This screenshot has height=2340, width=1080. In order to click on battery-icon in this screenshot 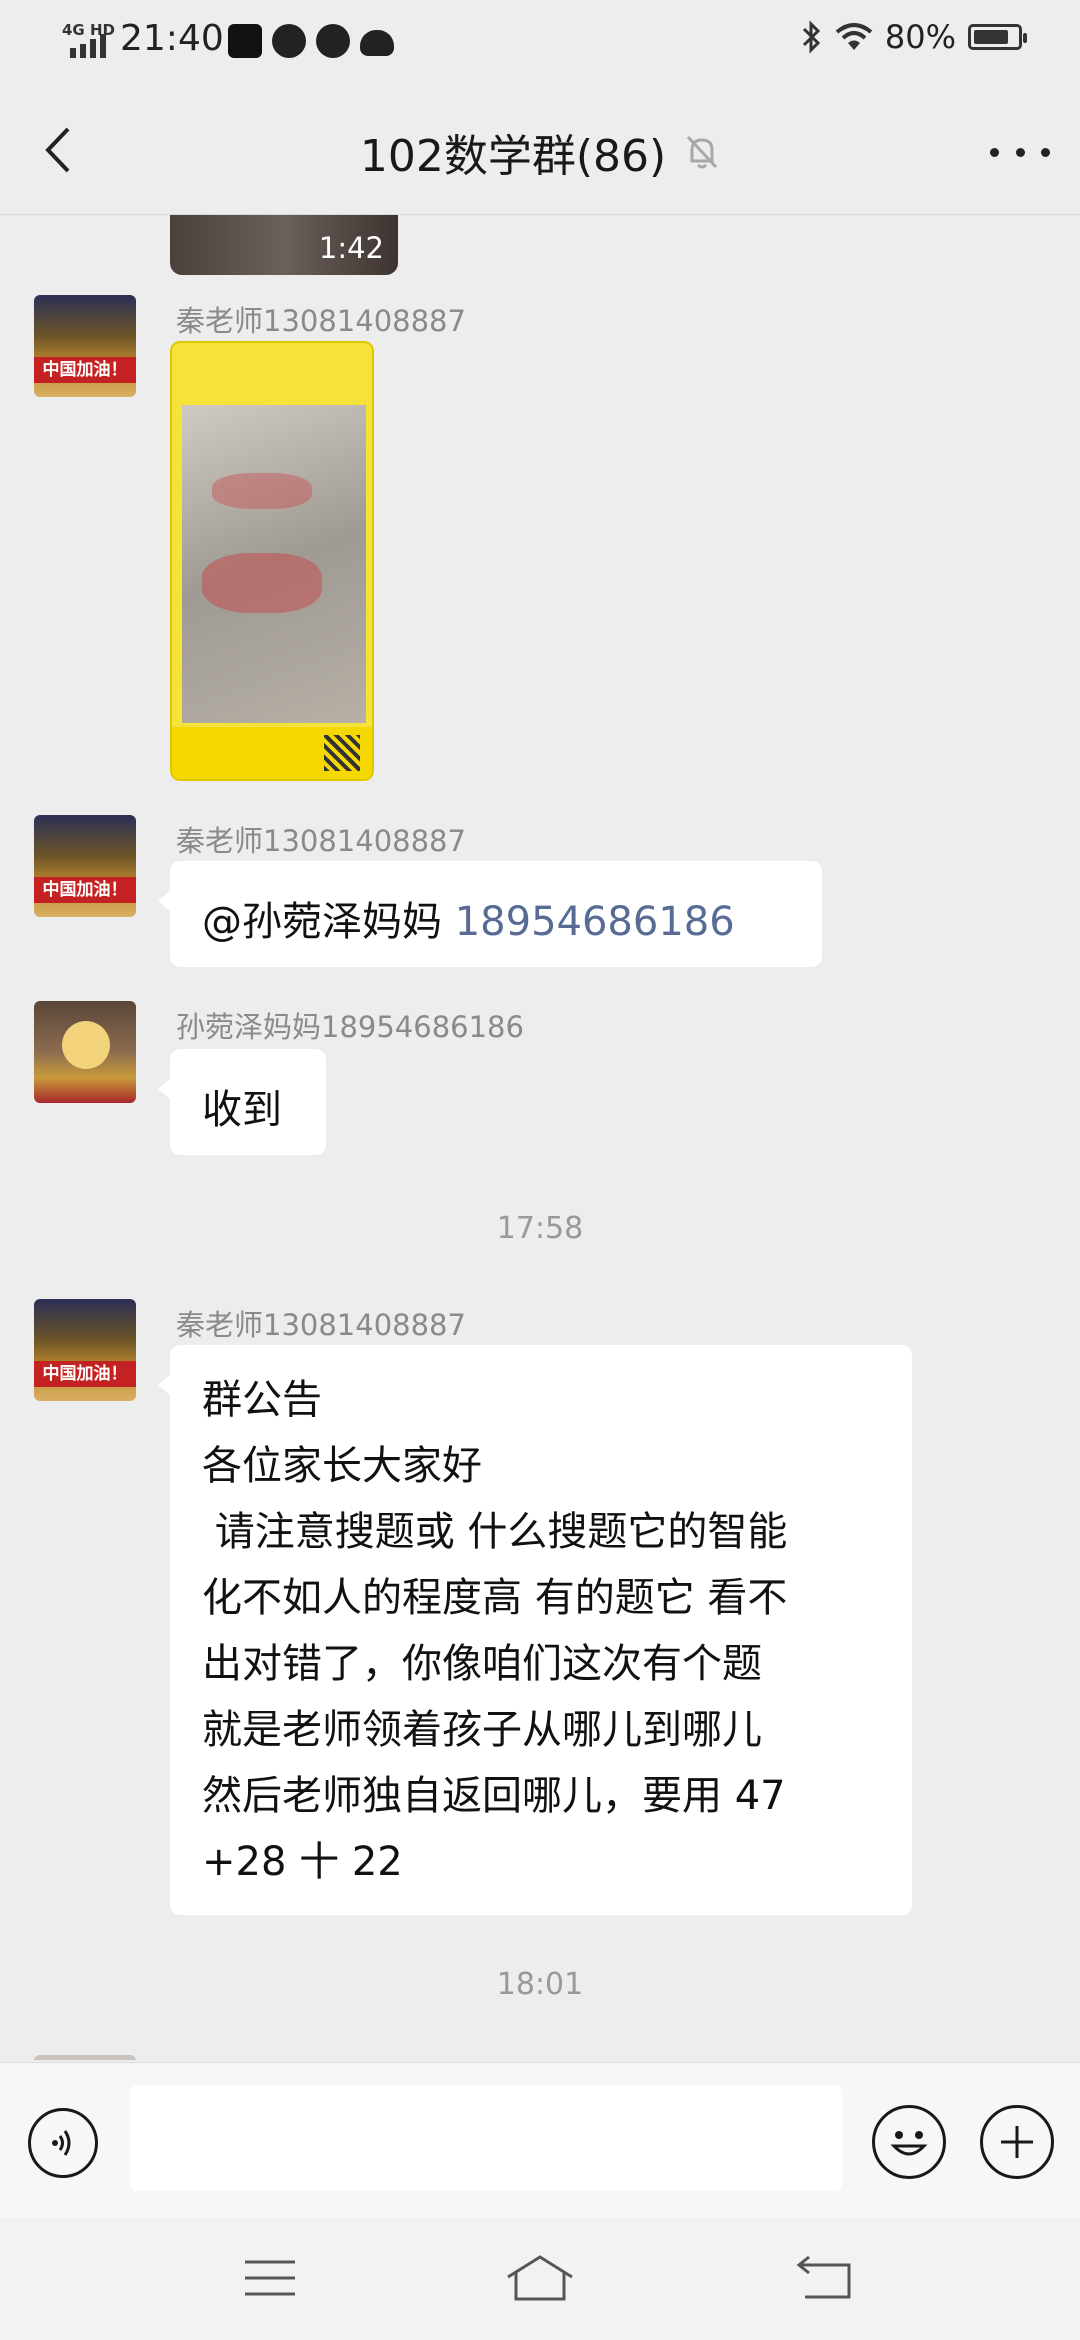, I will do `click(997, 37)`.